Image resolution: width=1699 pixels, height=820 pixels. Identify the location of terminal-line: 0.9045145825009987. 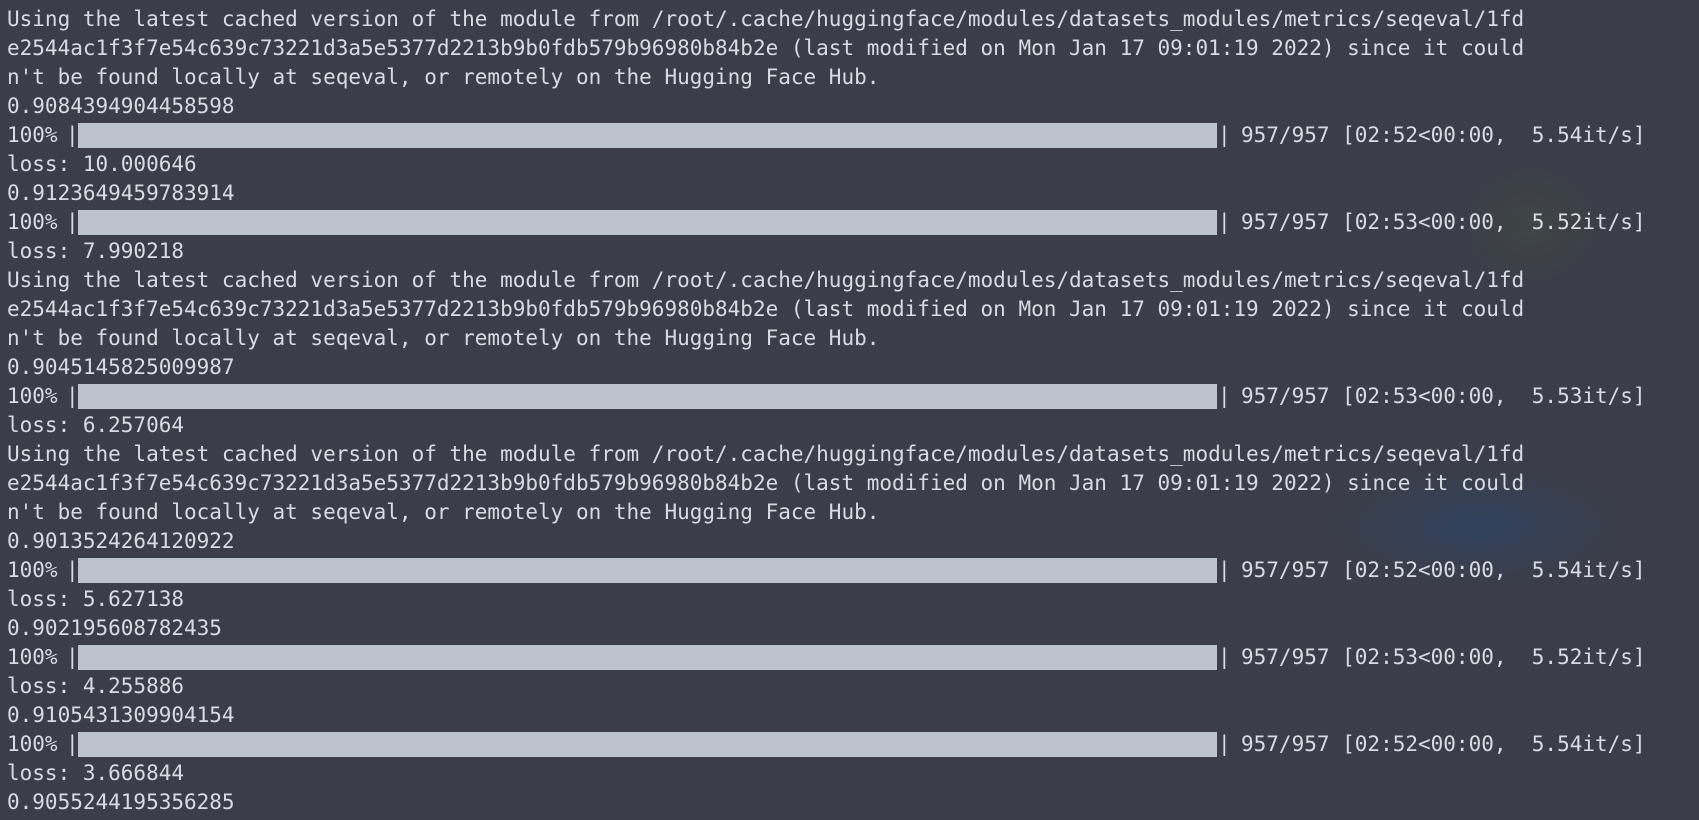
(121, 367).